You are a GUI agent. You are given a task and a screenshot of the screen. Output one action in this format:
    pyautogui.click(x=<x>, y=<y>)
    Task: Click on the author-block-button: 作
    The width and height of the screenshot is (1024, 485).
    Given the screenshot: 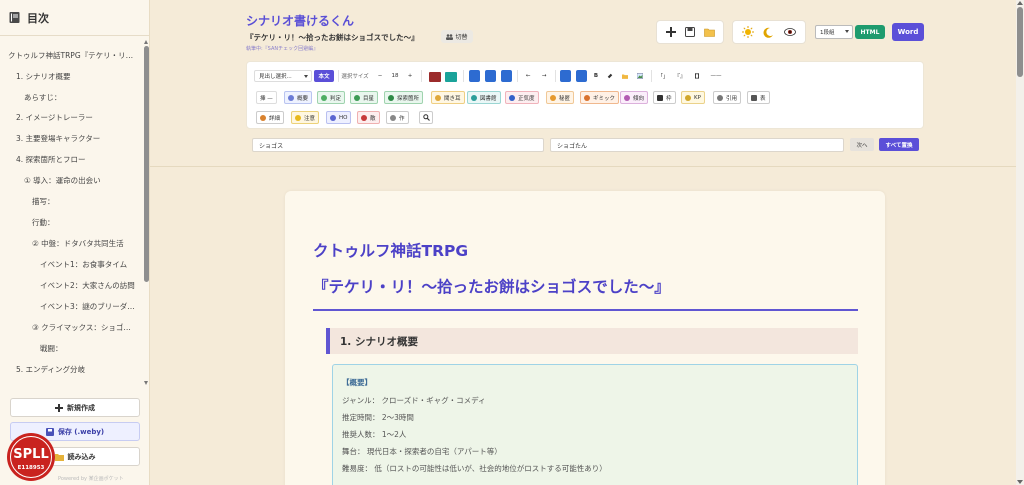 What is the action you would take?
    pyautogui.click(x=397, y=117)
    